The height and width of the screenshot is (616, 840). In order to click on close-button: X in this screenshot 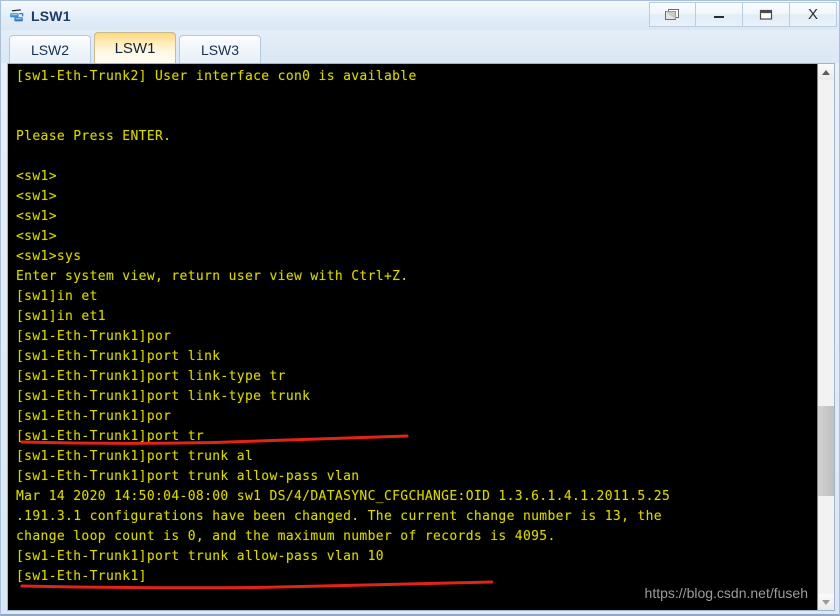, I will do `click(813, 14)`.